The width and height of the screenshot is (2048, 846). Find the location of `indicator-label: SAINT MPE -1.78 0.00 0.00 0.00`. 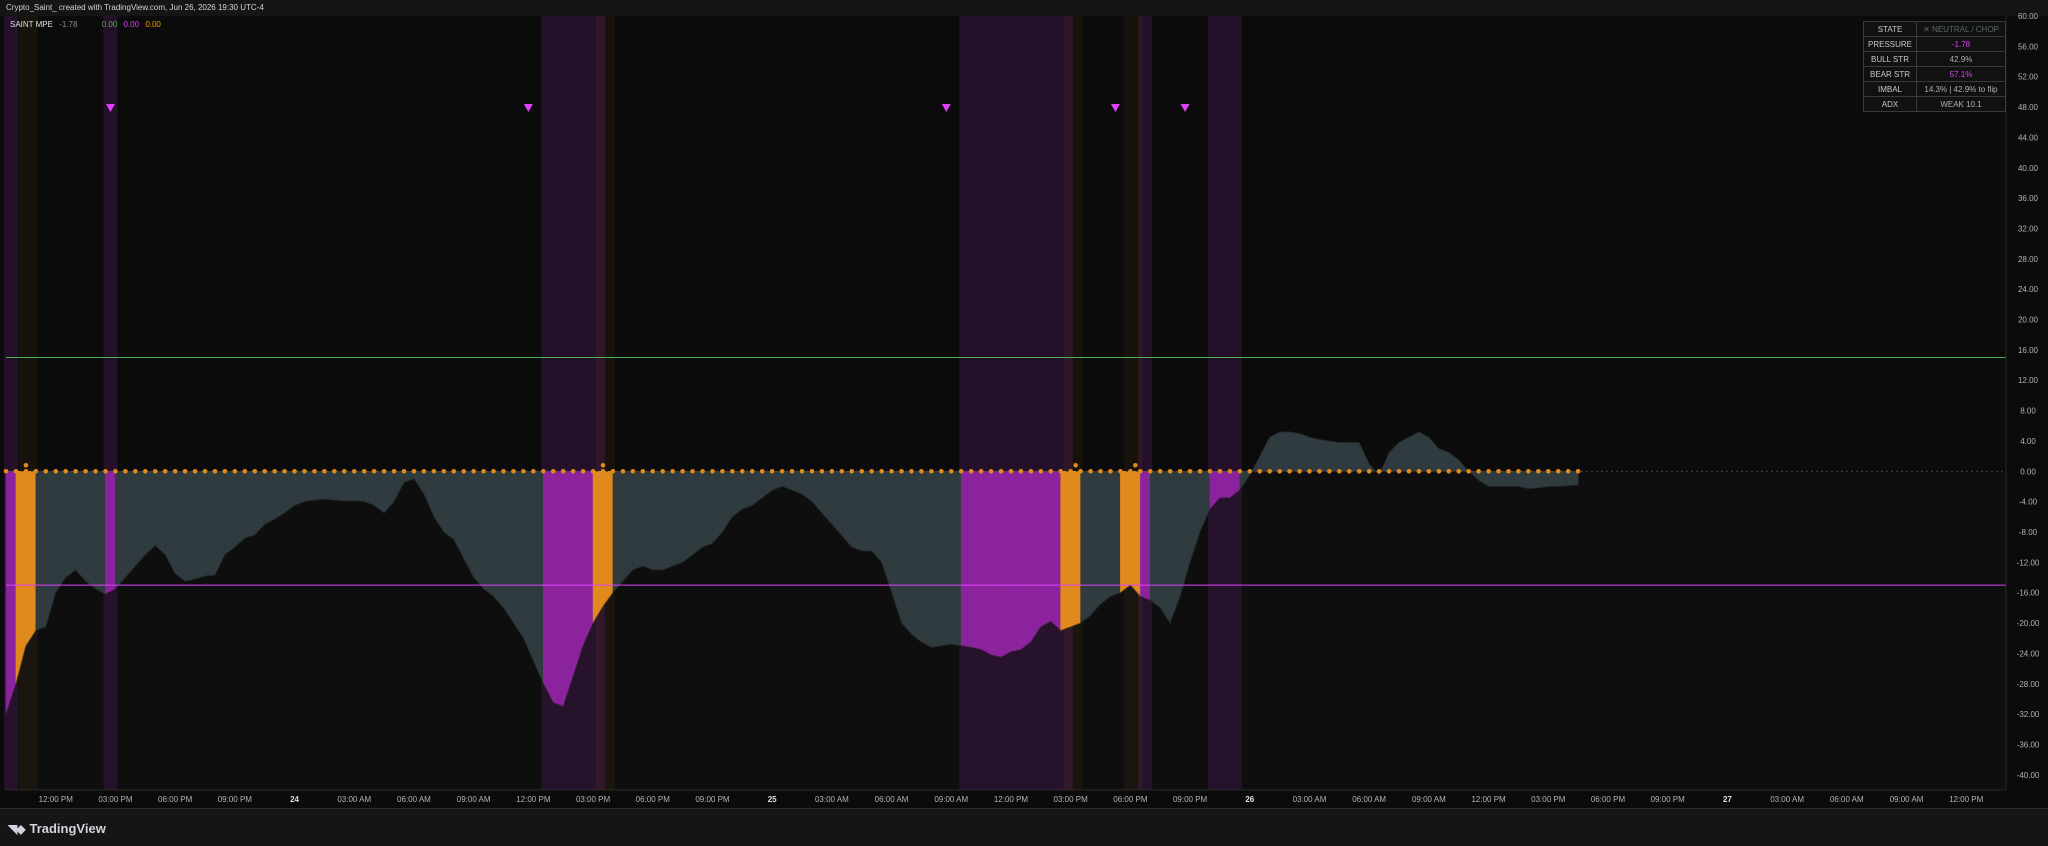

indicator-label: SAINT MPE -1.78 0.00 0.00 0.00 is located at coordinates (85, 24).